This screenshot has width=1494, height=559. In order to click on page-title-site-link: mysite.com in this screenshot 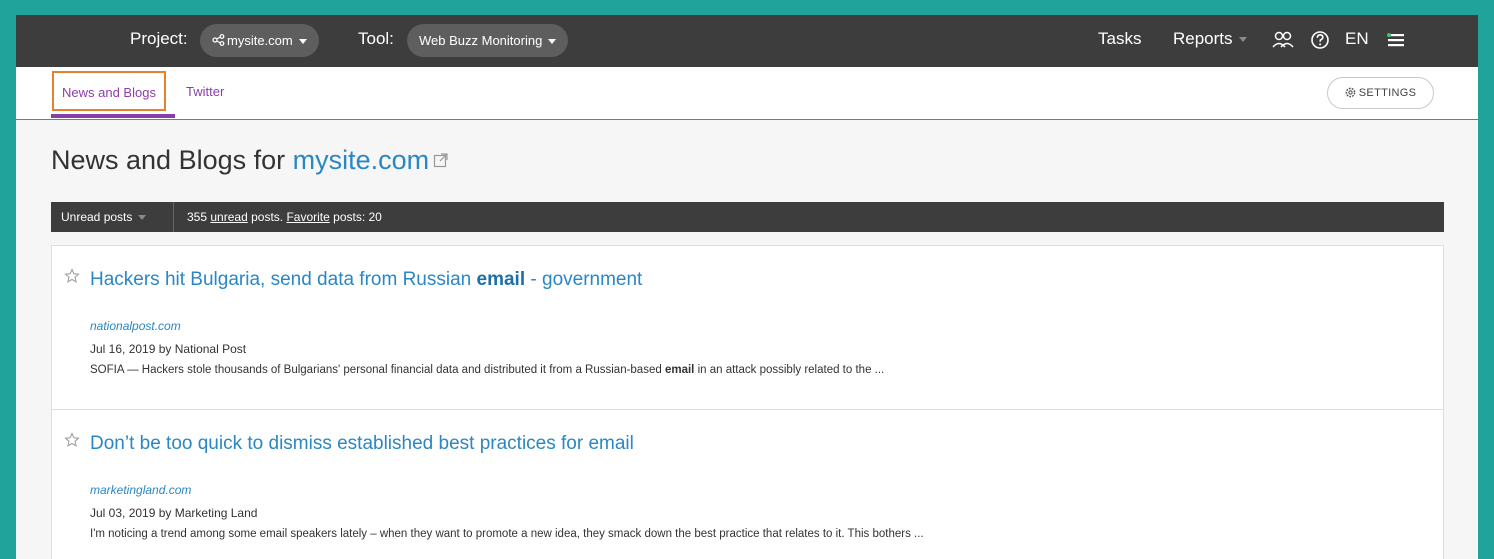, I will do `click(361, 160)`.